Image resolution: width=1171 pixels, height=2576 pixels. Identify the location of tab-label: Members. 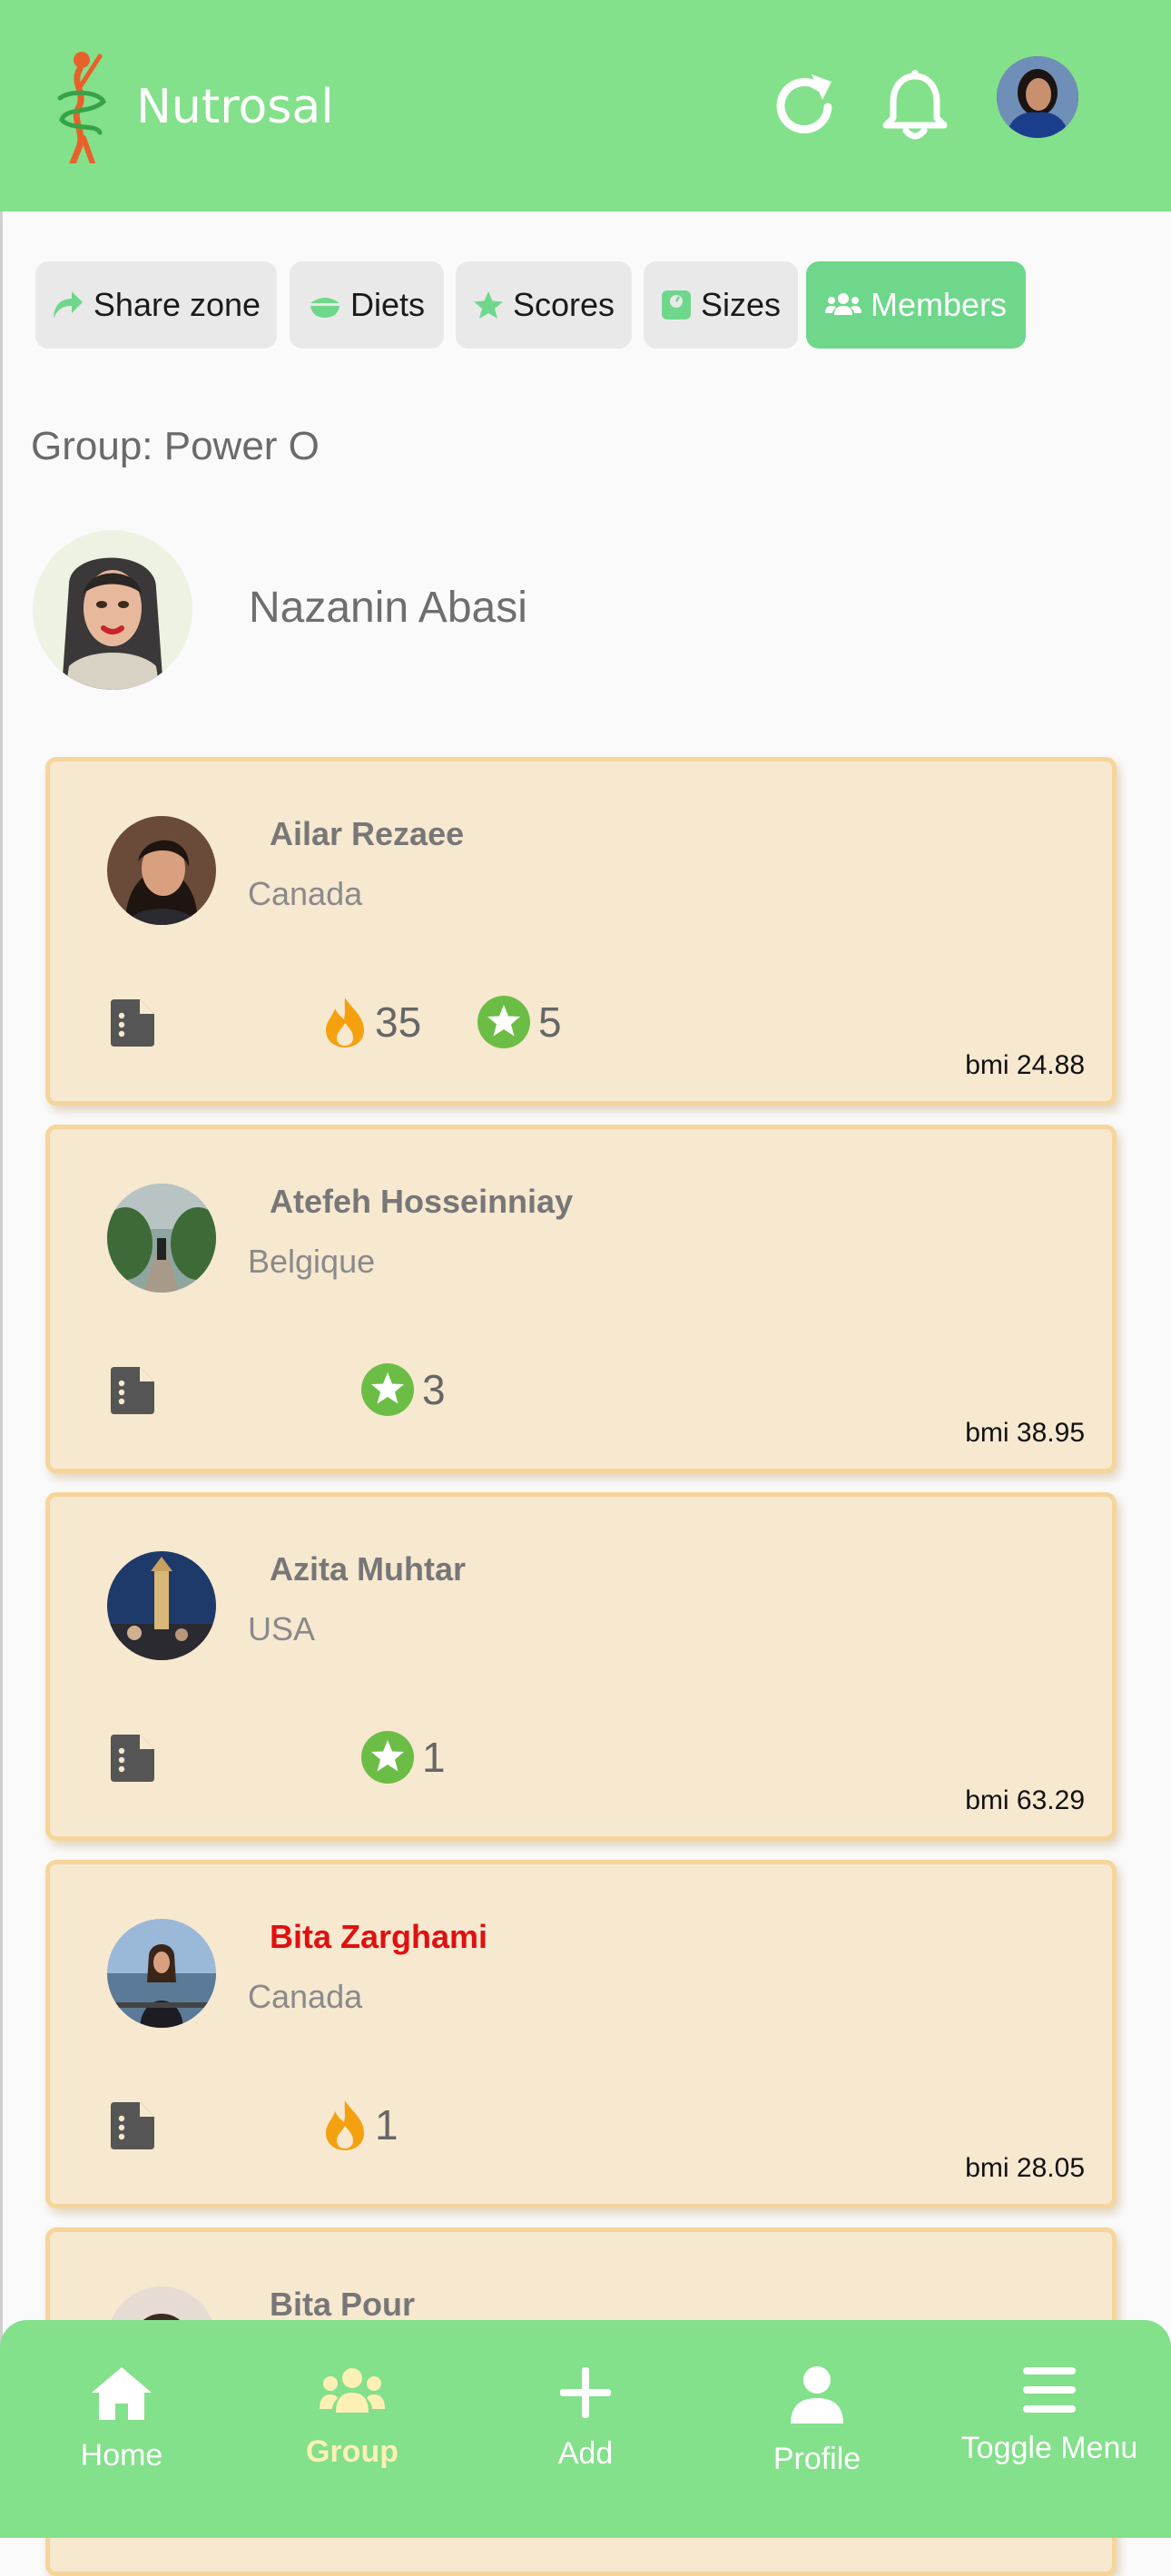
(939, 304).